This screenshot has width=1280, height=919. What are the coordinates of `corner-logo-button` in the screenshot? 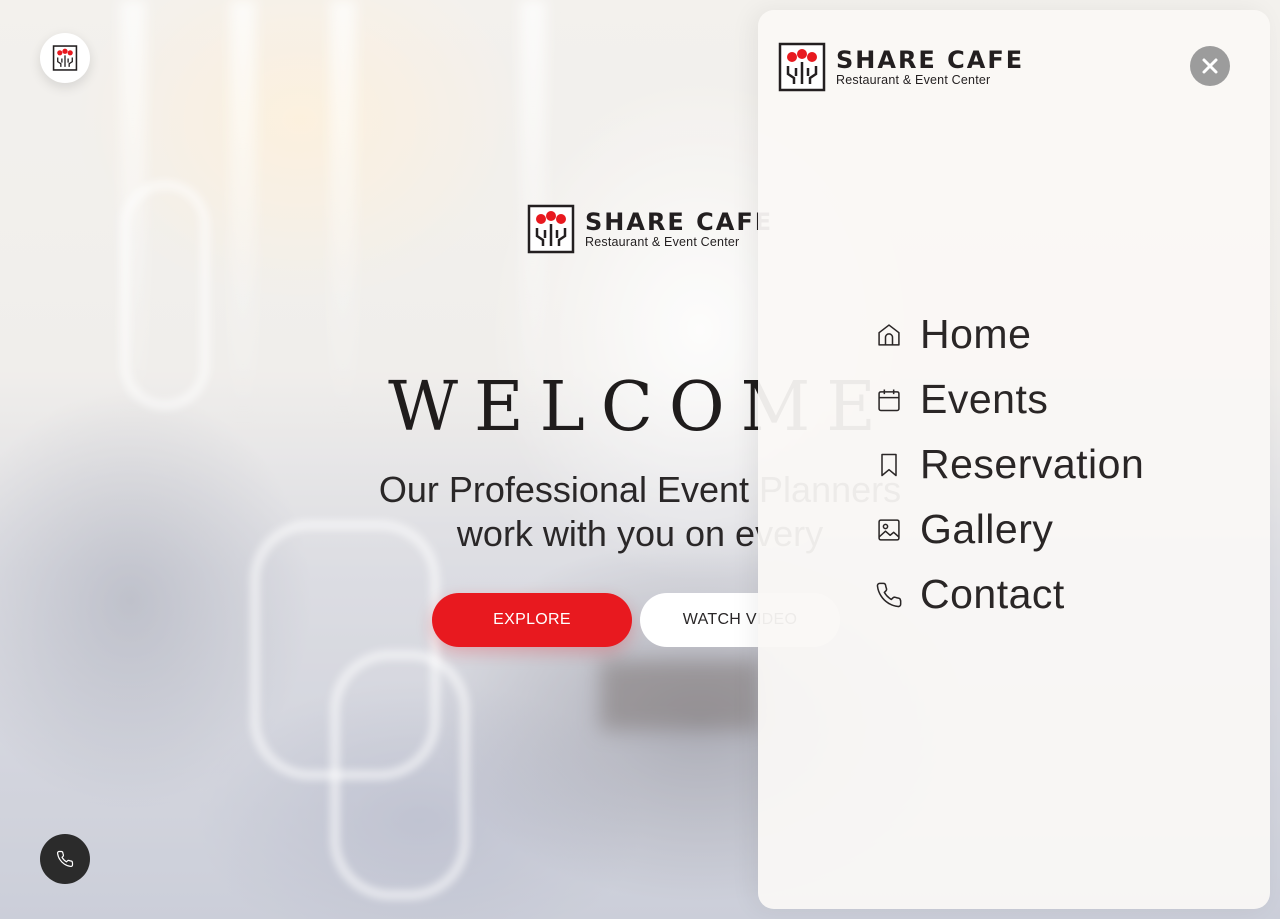 It's located at (65, 58).